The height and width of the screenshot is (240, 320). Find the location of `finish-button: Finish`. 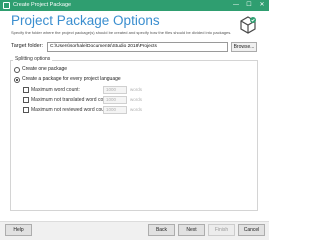

finish-button: Finish is located at coordinates (221, 230).